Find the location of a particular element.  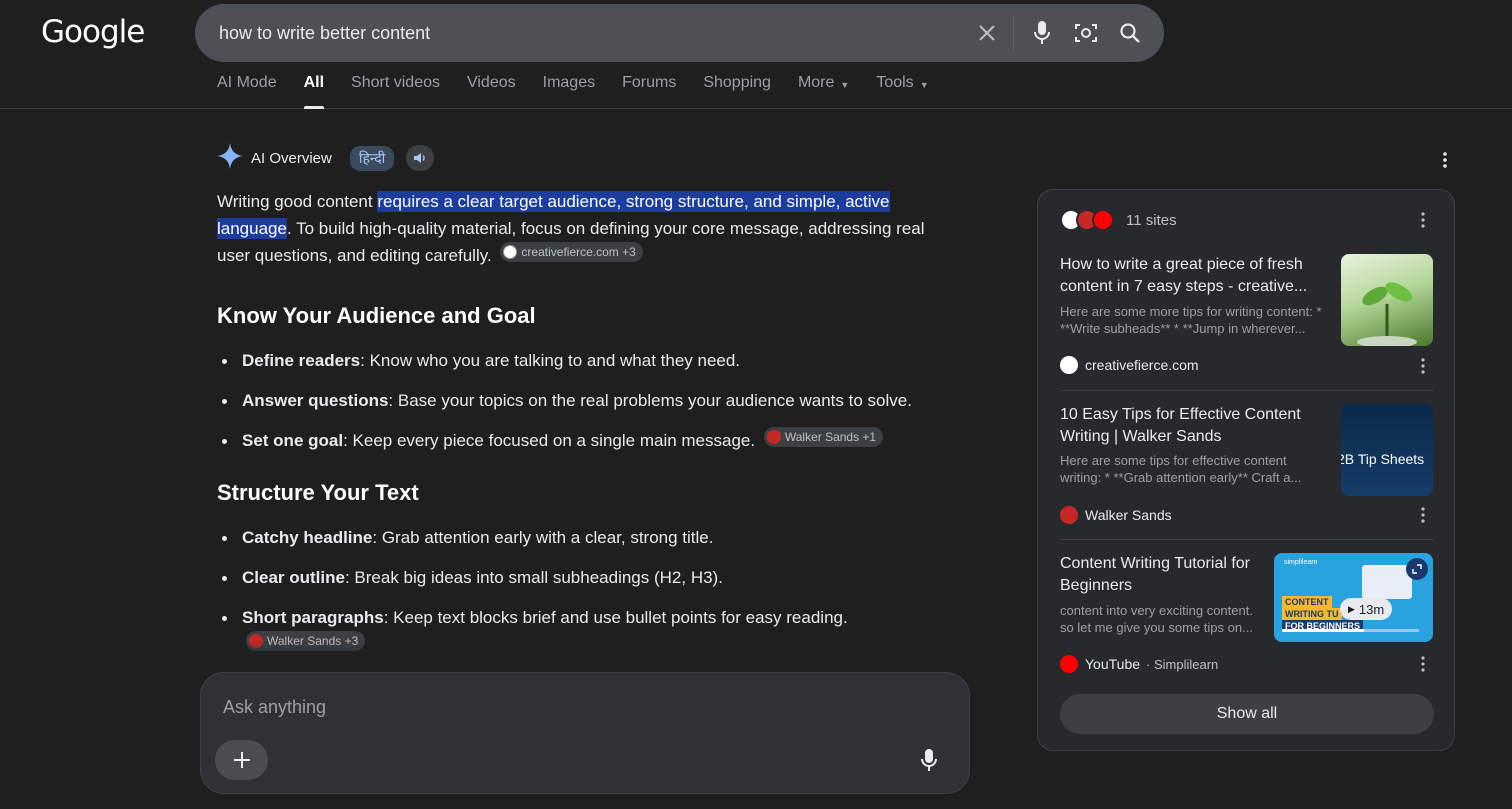

thumbnail-brand: simplilearn is located at coordinates (1301, 562).